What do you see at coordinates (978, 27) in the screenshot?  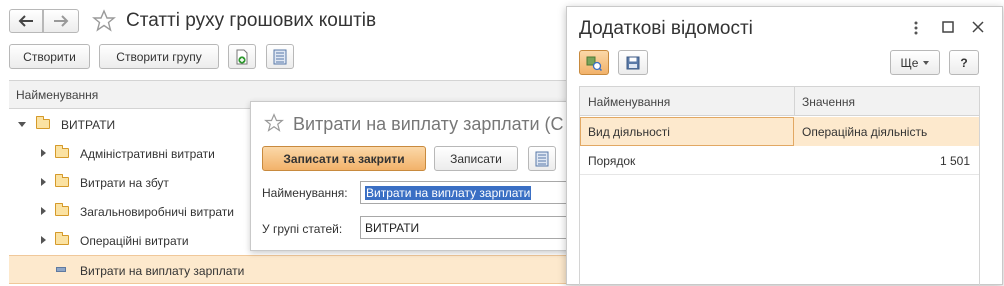 I see `close-icon` at bounding box center [978, 27].